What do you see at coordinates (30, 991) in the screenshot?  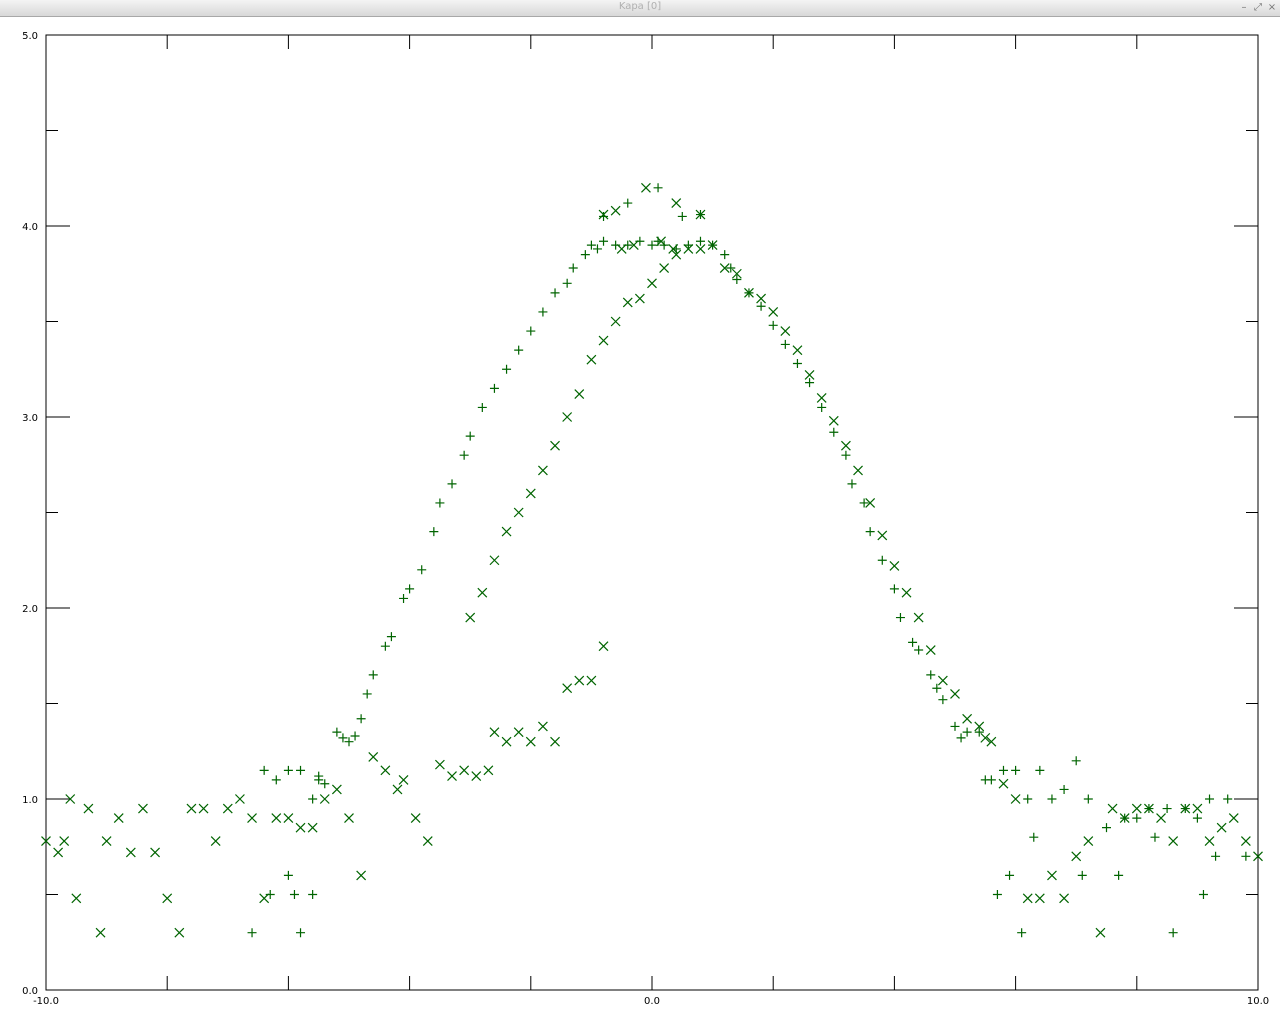 I see `y-tick-label: 0.0` at bounding box center [30, 991].